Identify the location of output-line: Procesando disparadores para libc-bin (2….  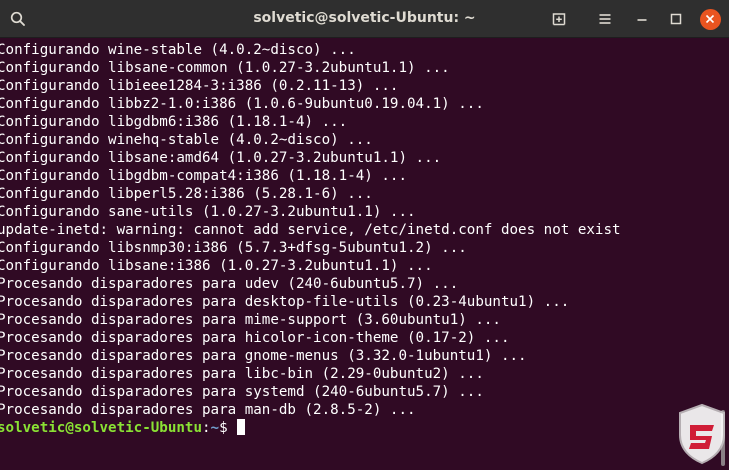
(242, 374).